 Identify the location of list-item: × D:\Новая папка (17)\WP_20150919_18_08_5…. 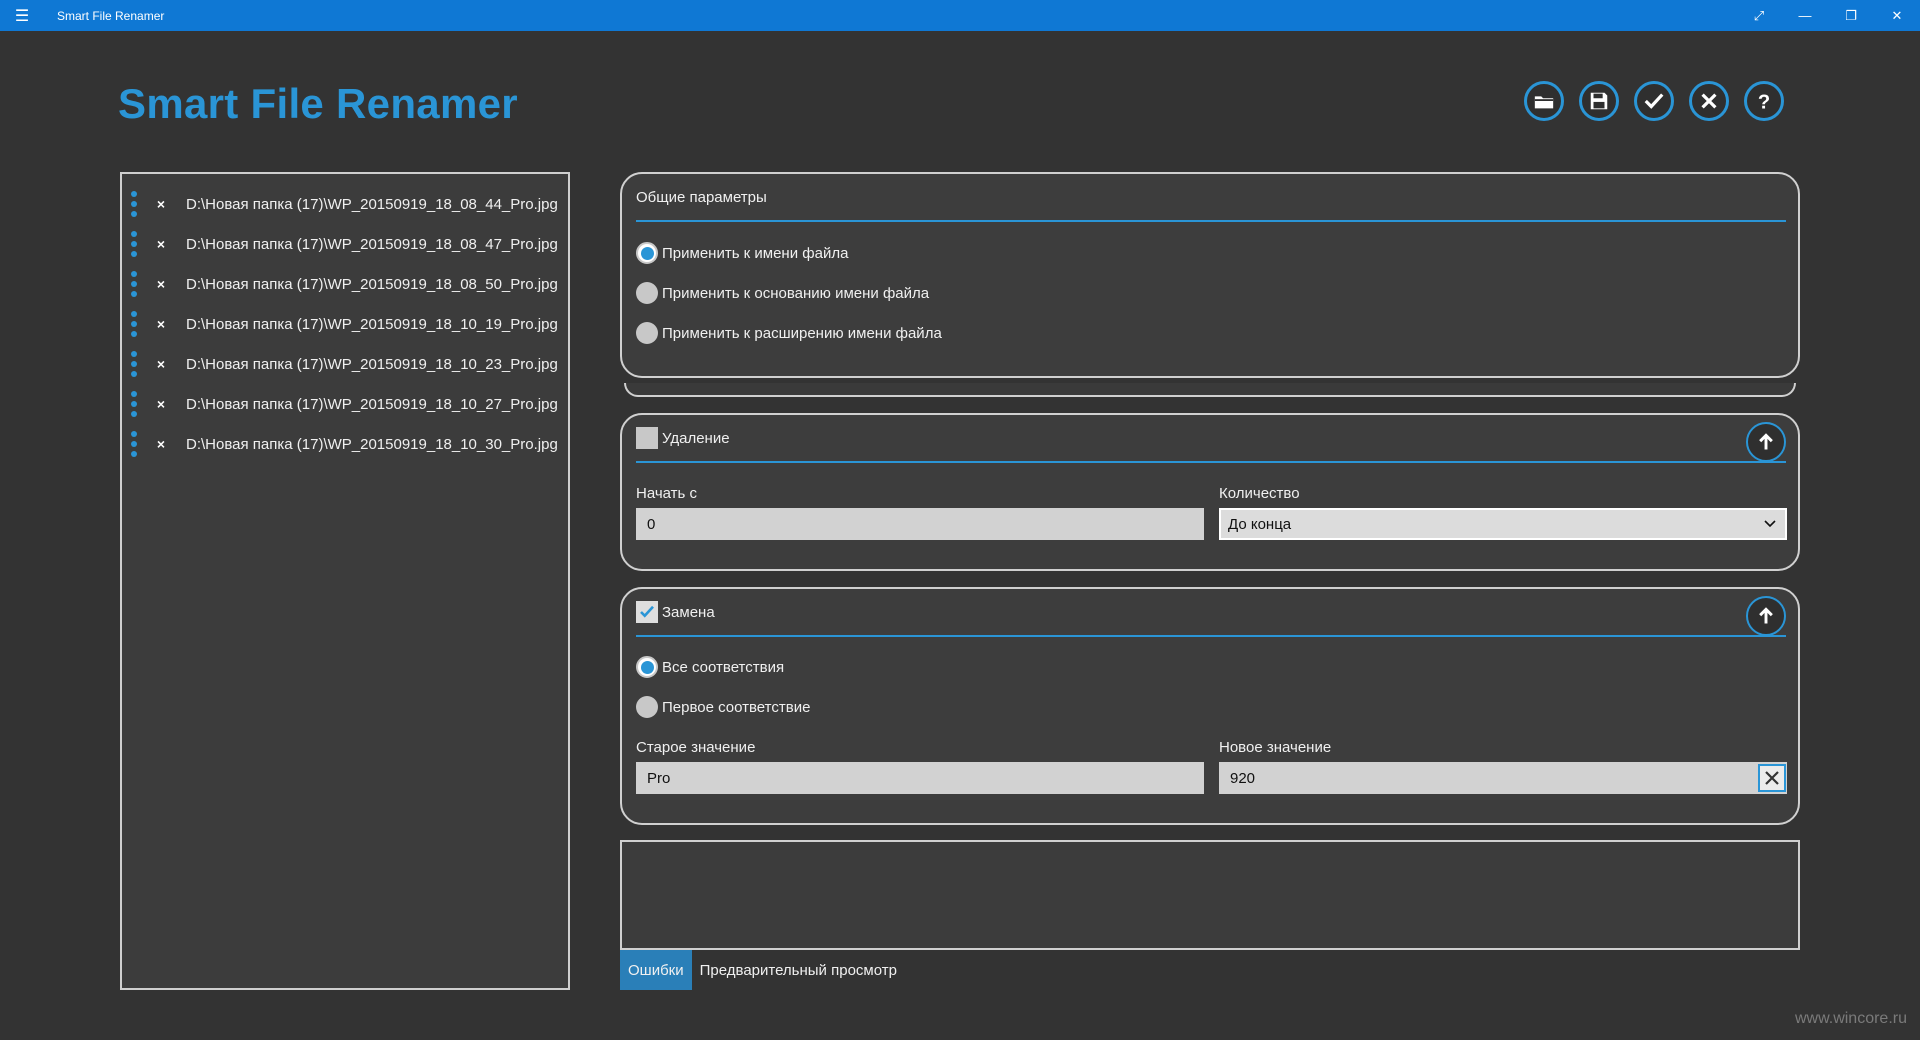
(345, 284).